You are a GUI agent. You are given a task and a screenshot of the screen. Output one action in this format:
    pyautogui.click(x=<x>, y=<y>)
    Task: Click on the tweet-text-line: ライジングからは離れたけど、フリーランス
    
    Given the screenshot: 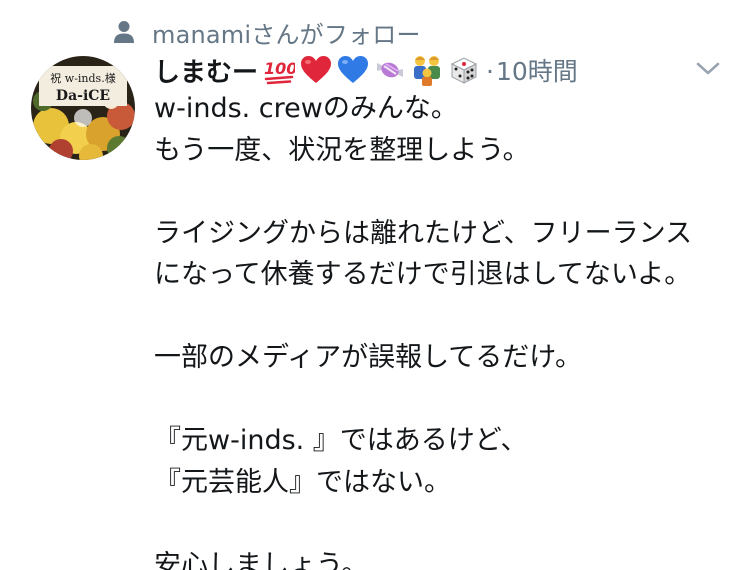 What is the action you would take?
    pyautogui.click(x=423, y=233)
    